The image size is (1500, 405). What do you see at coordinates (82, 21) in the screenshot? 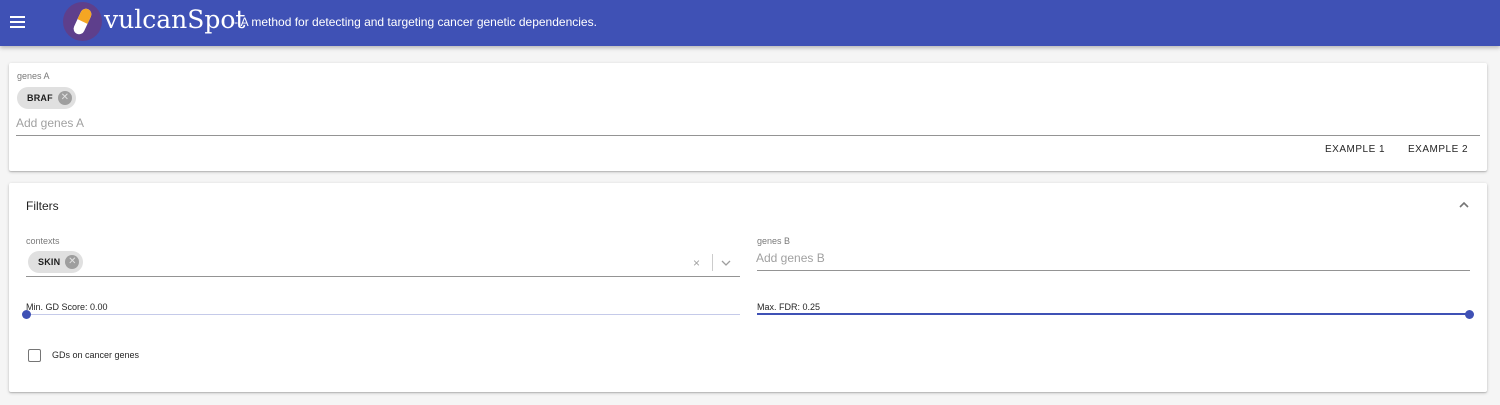
I see `pill-capsule-icon` at bounding box center [82, 21].